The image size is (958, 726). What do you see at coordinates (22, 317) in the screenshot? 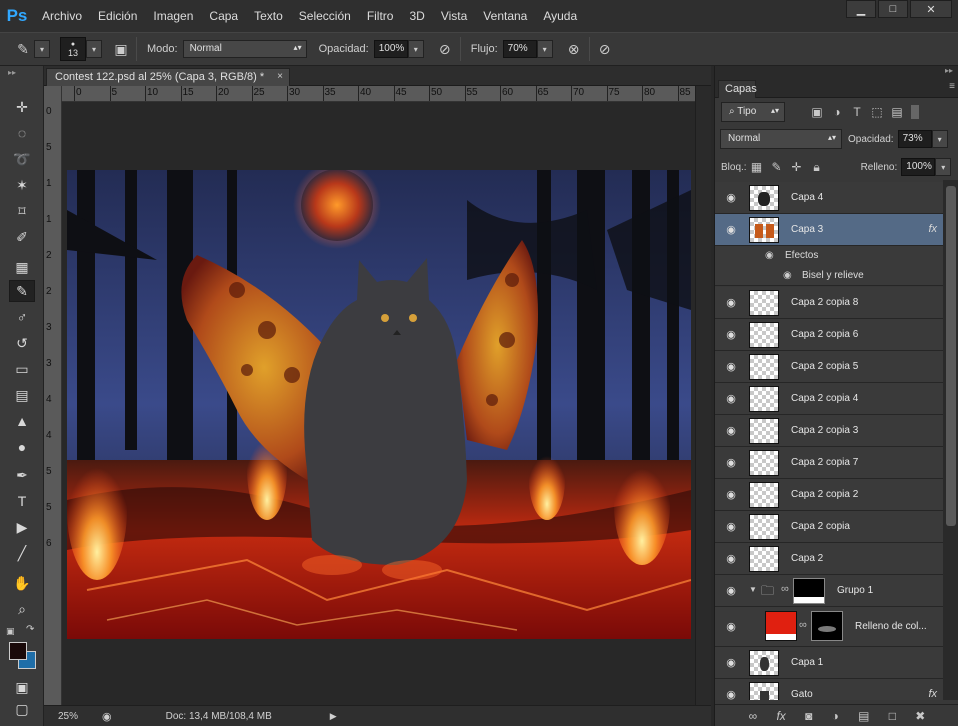
I see `clone-stamp-tool-icon: ♂` at bounding box center [22, 317].